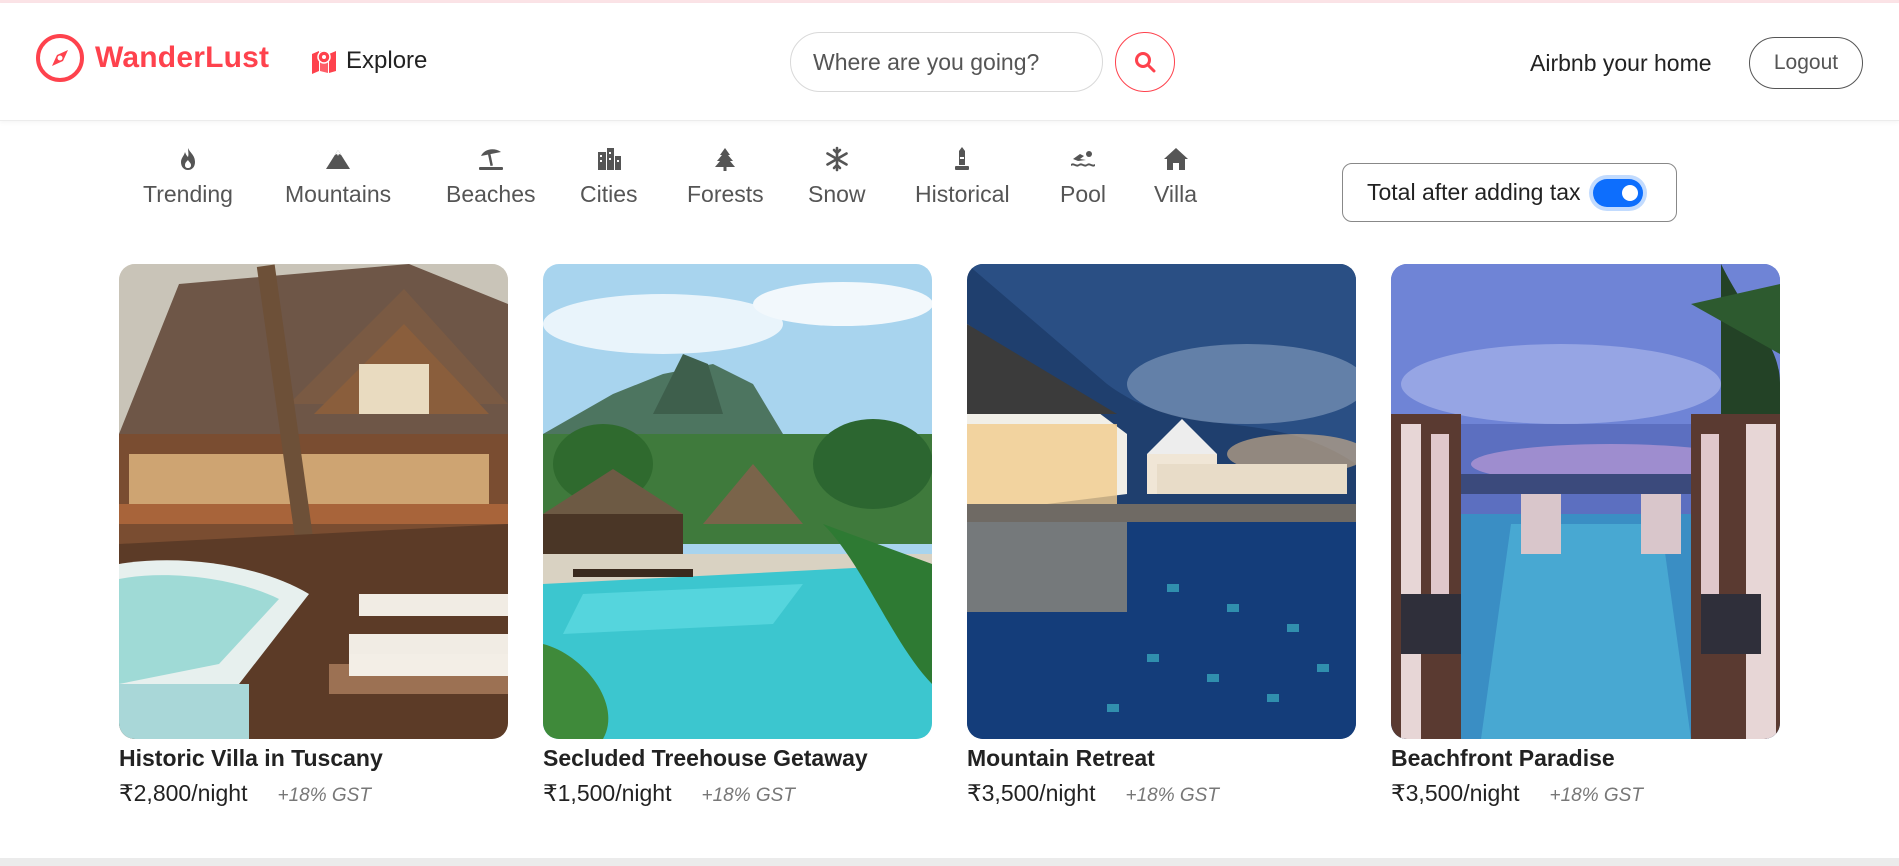 The image size is (1899, 866). I want to click on explore-link: Explore, so click(368, 61).